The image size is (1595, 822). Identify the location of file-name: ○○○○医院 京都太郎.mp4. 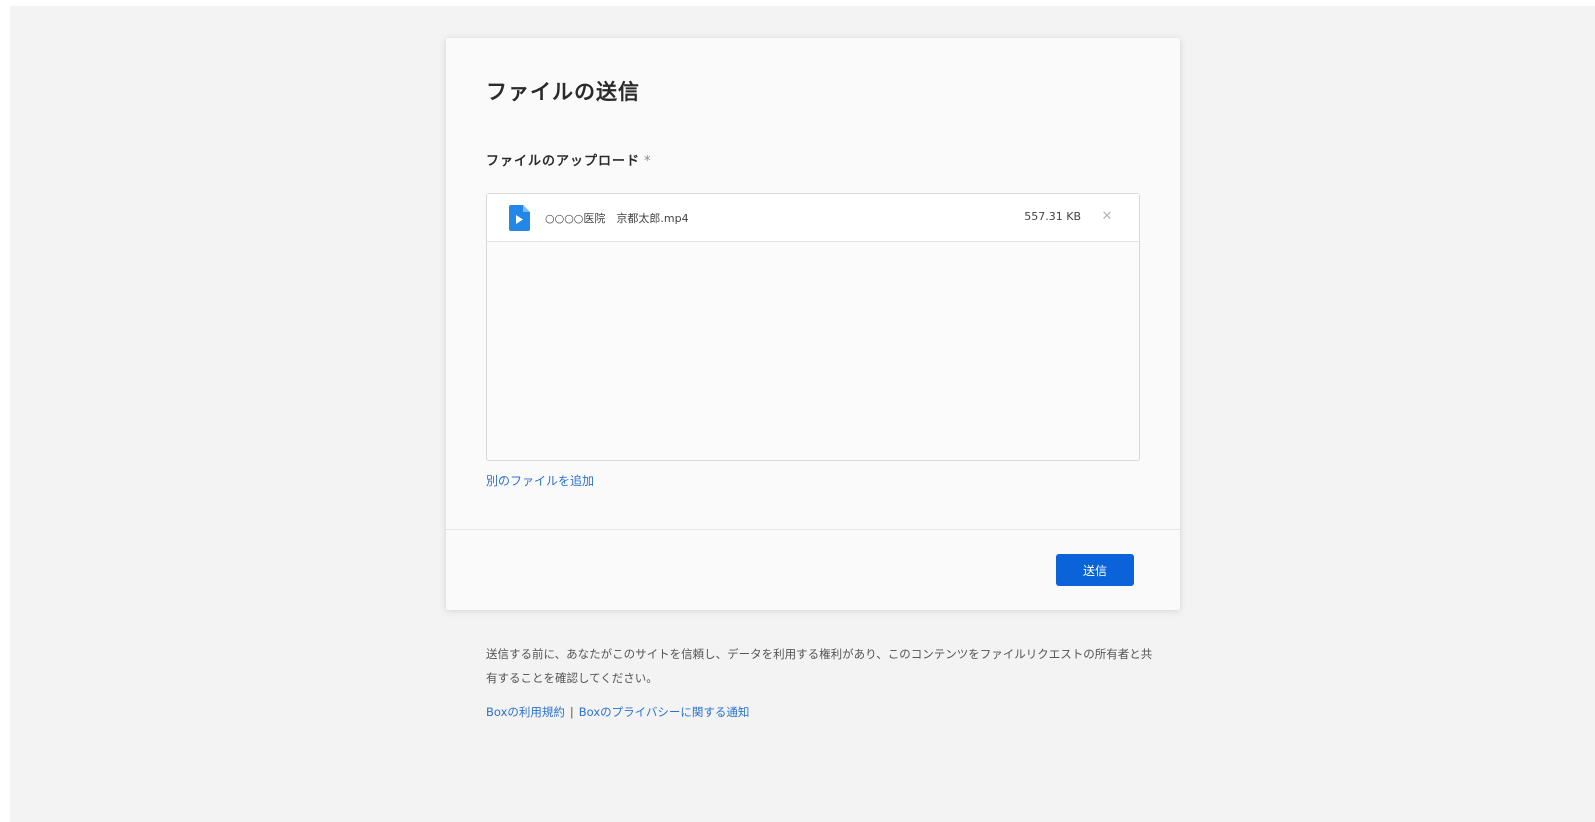
(617, 218).